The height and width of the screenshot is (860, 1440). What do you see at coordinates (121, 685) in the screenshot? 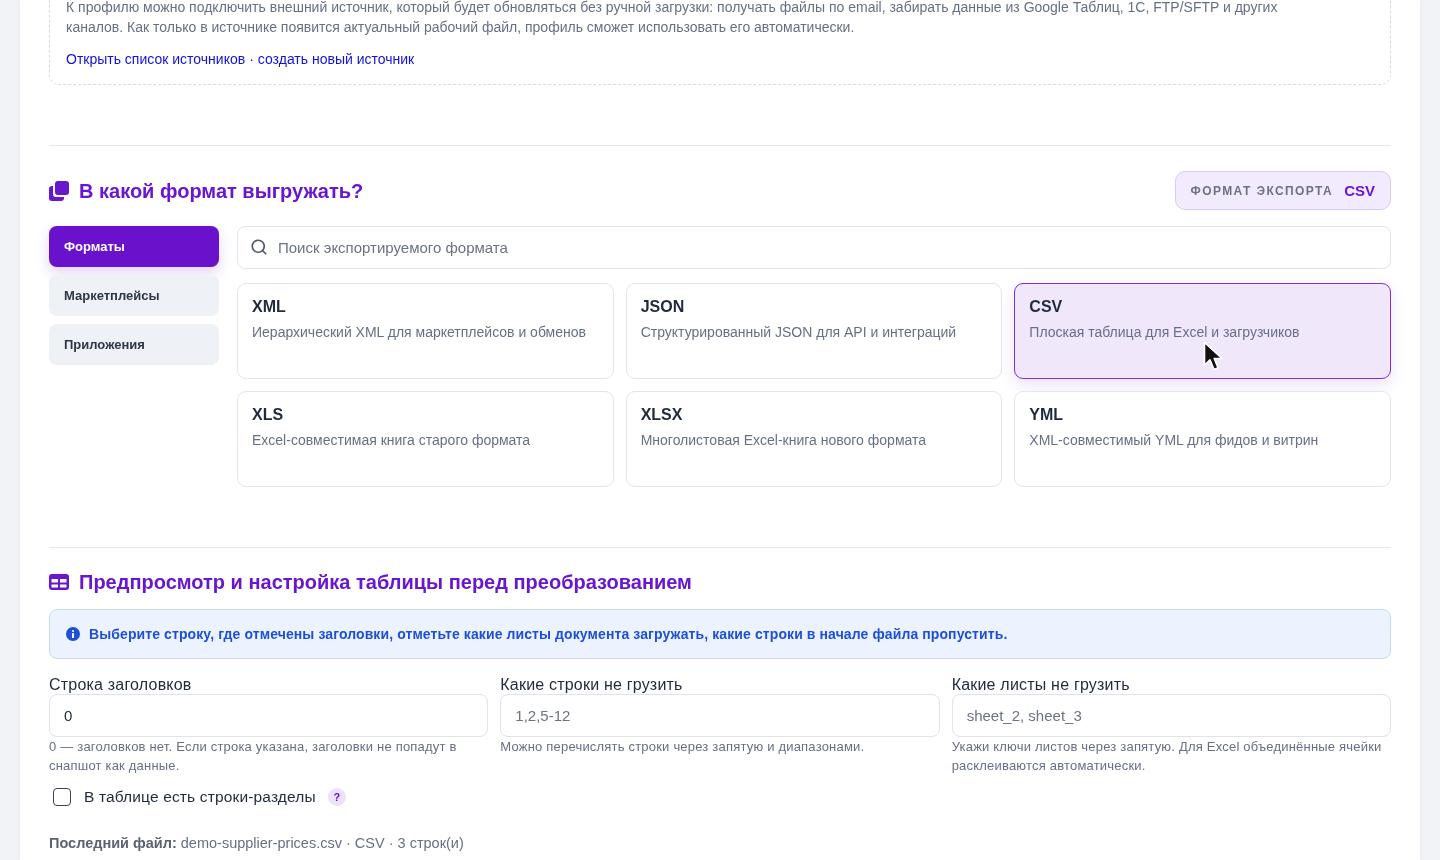
I see `field-label: Строка заголовков` at bounding box center [121, 685].